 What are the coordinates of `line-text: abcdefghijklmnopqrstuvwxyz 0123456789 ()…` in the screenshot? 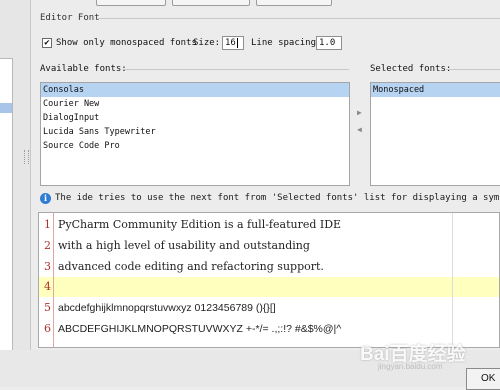 It's located at (167, 308).